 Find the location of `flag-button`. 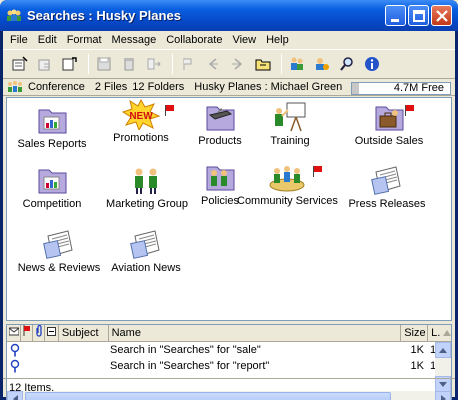

flag-button is located at coordinates (188, 64).